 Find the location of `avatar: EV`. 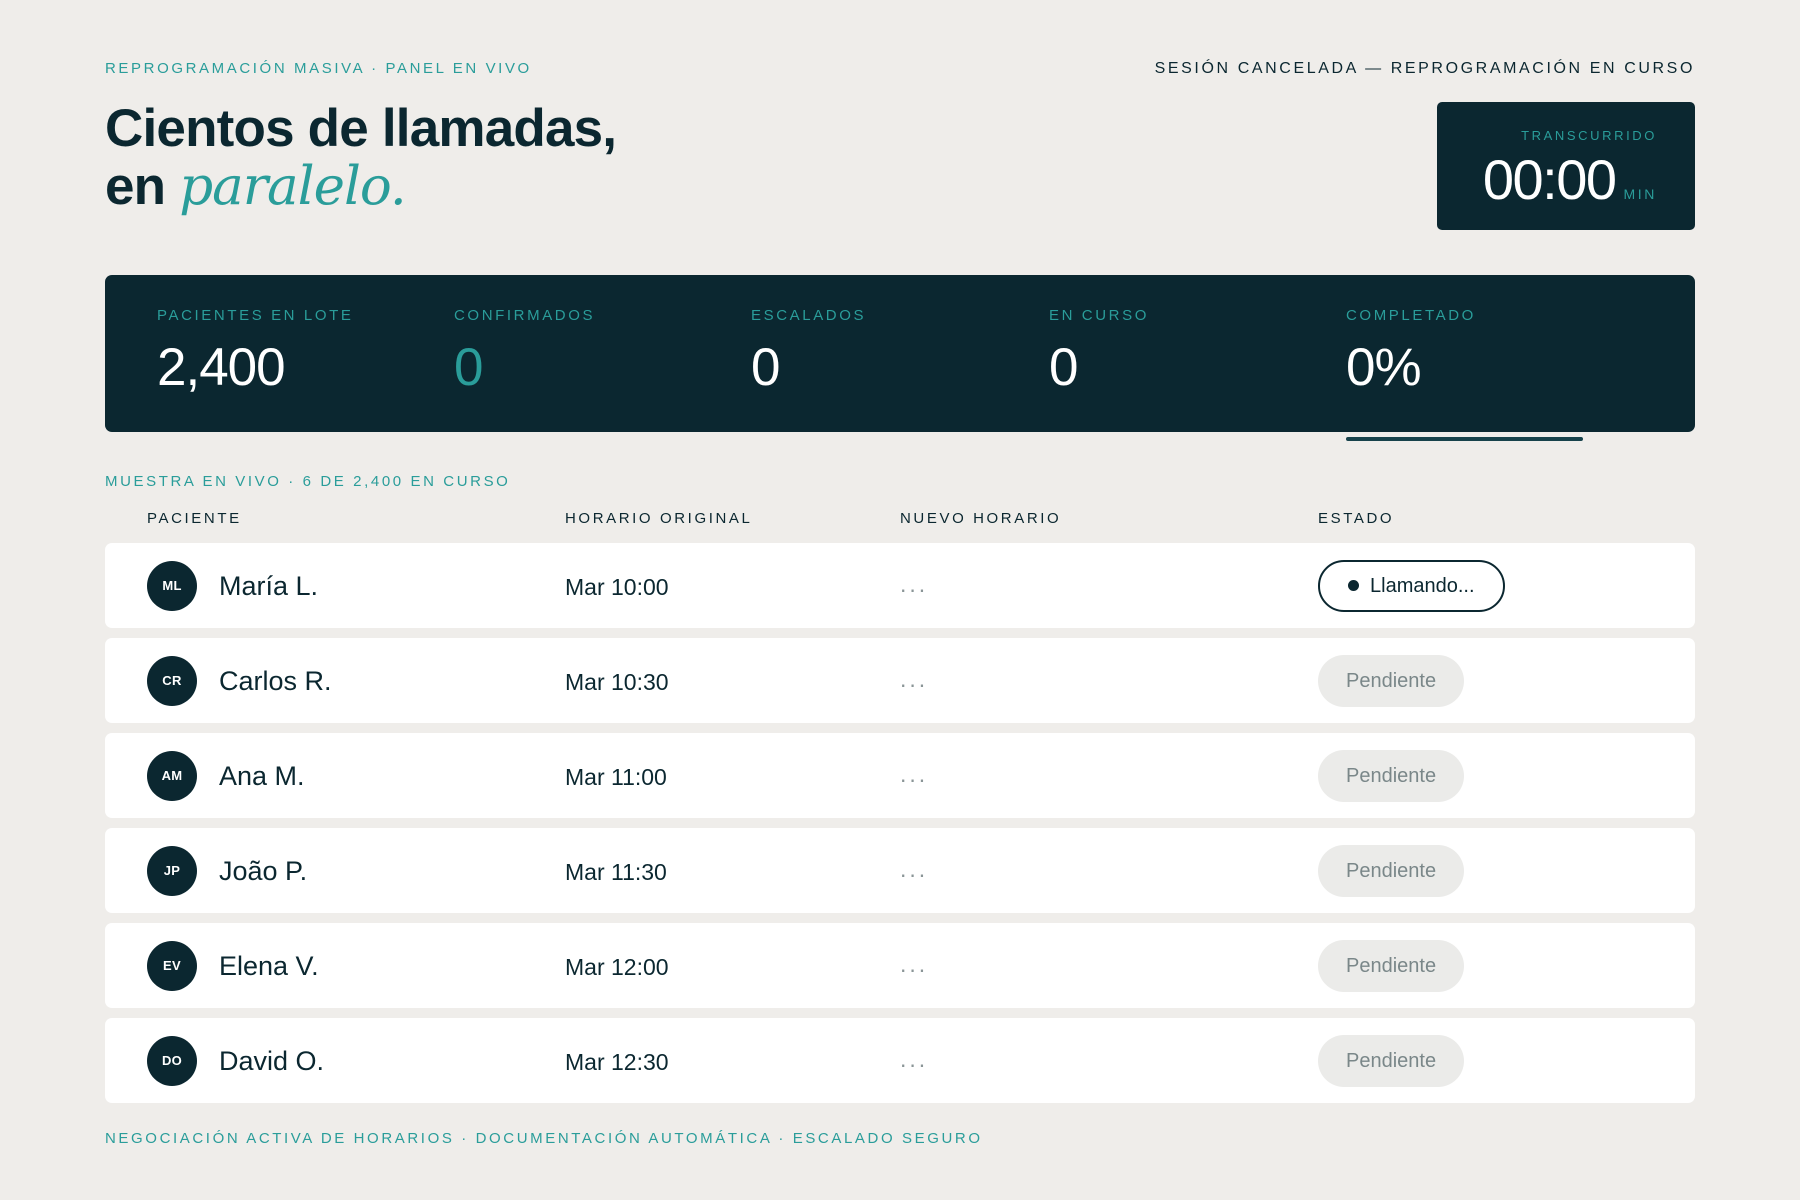

avatar: EV is located at coordinates (172, 966).